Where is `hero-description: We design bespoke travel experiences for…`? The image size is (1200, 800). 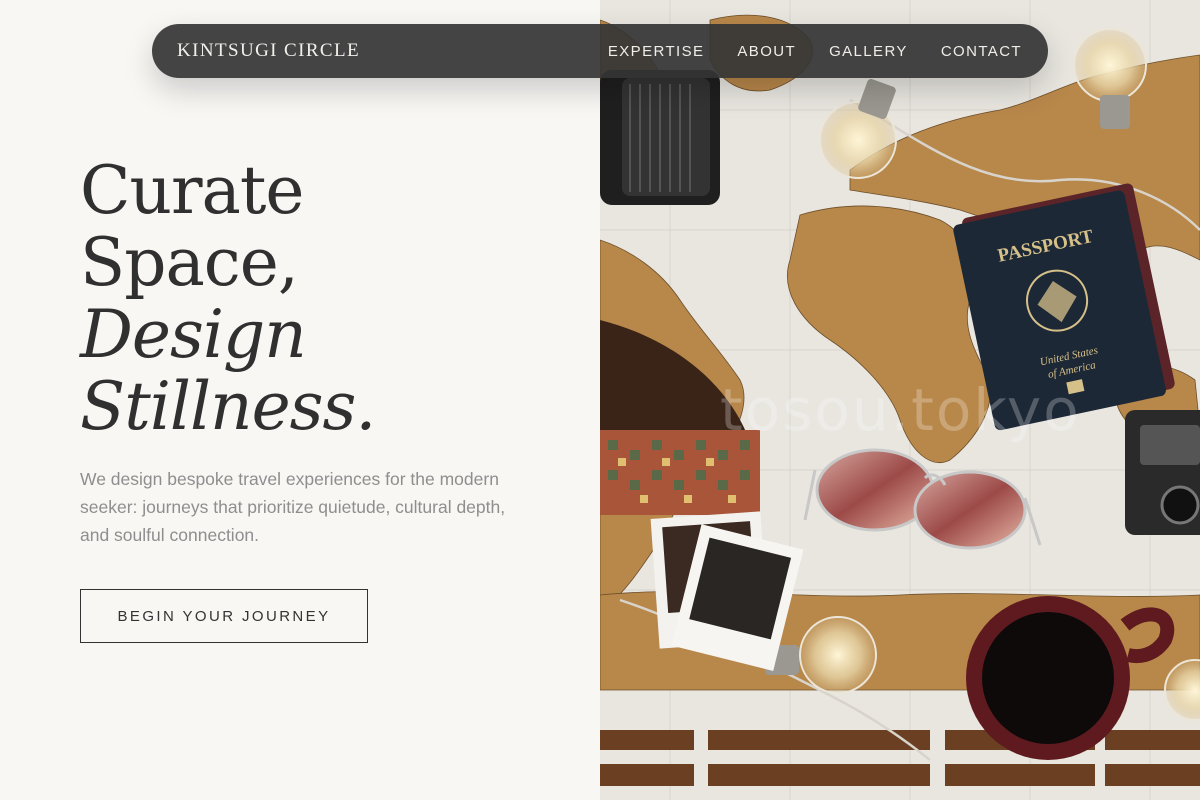 hero-description: We design bespoke travel experiences for… is located at coordinates (293, 507).